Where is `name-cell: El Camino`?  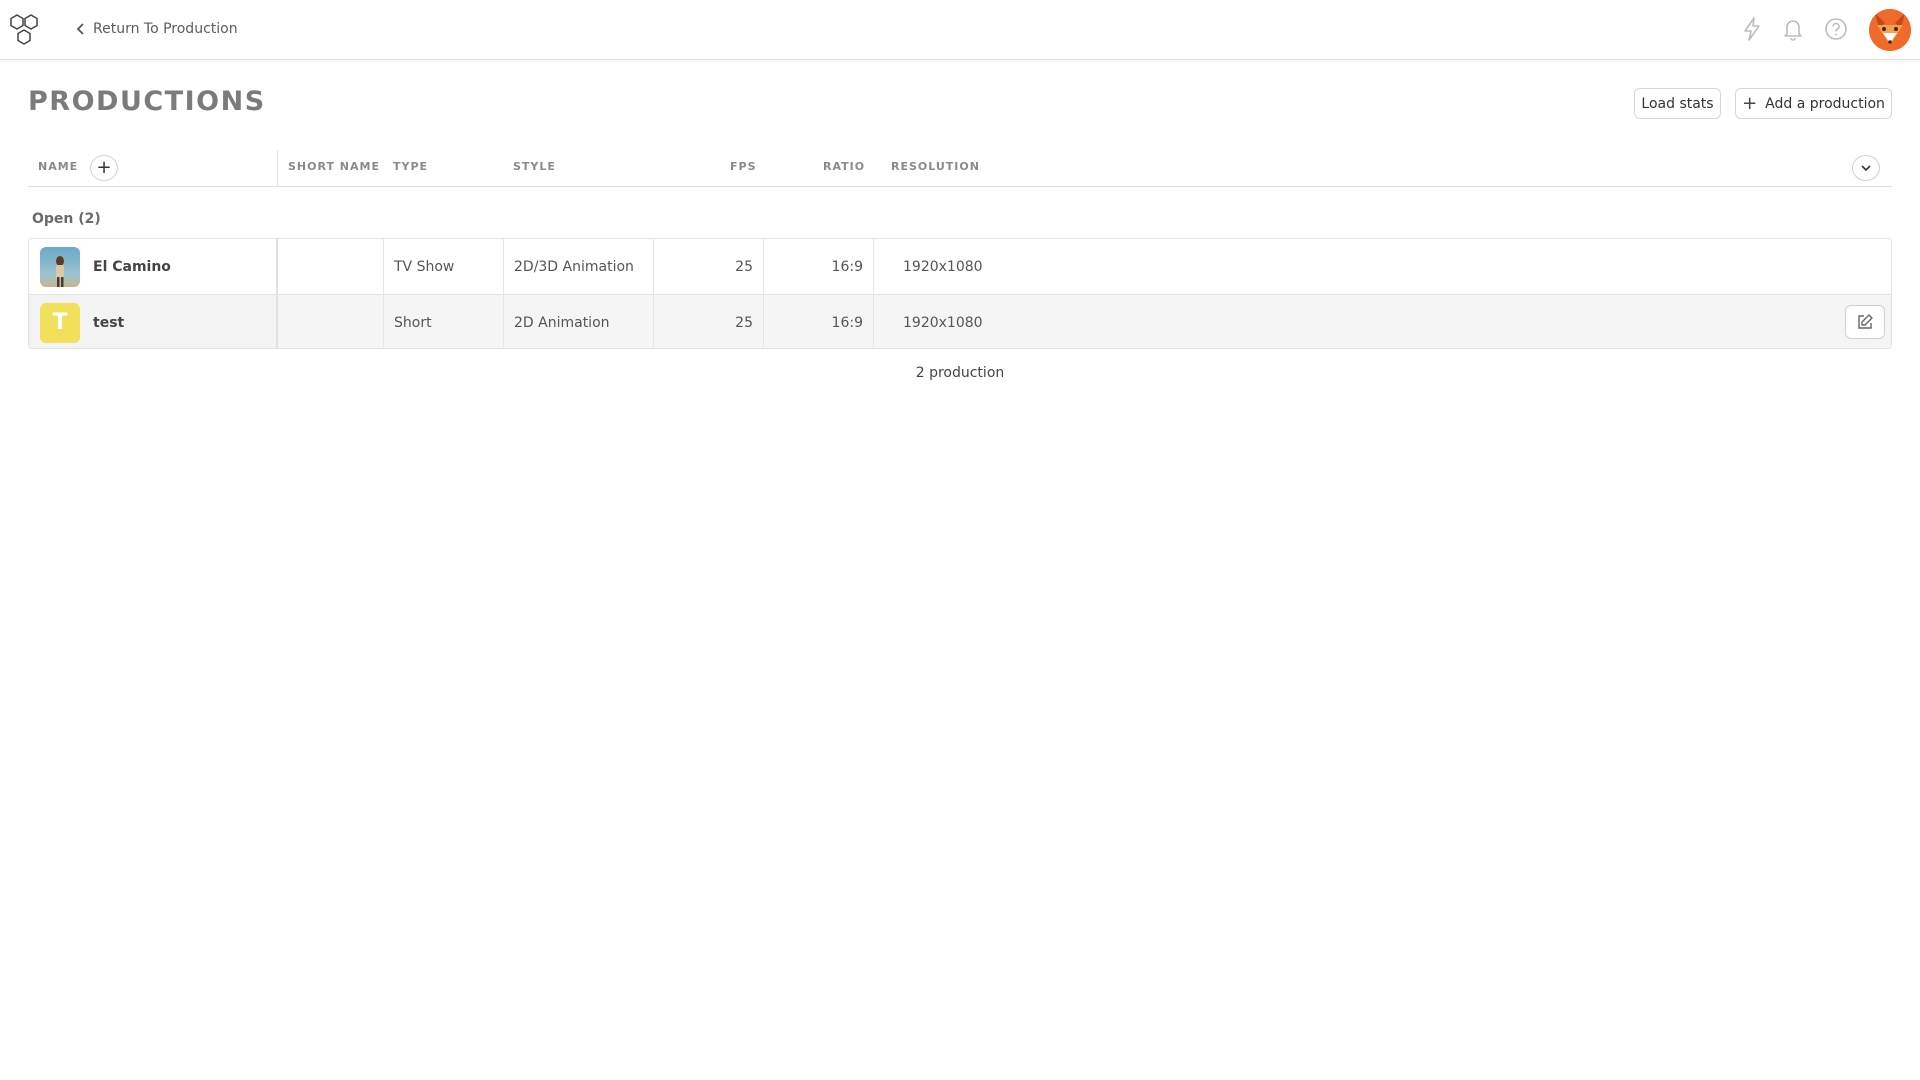
name-cell: El Camino is located at coordinates (153, 266).